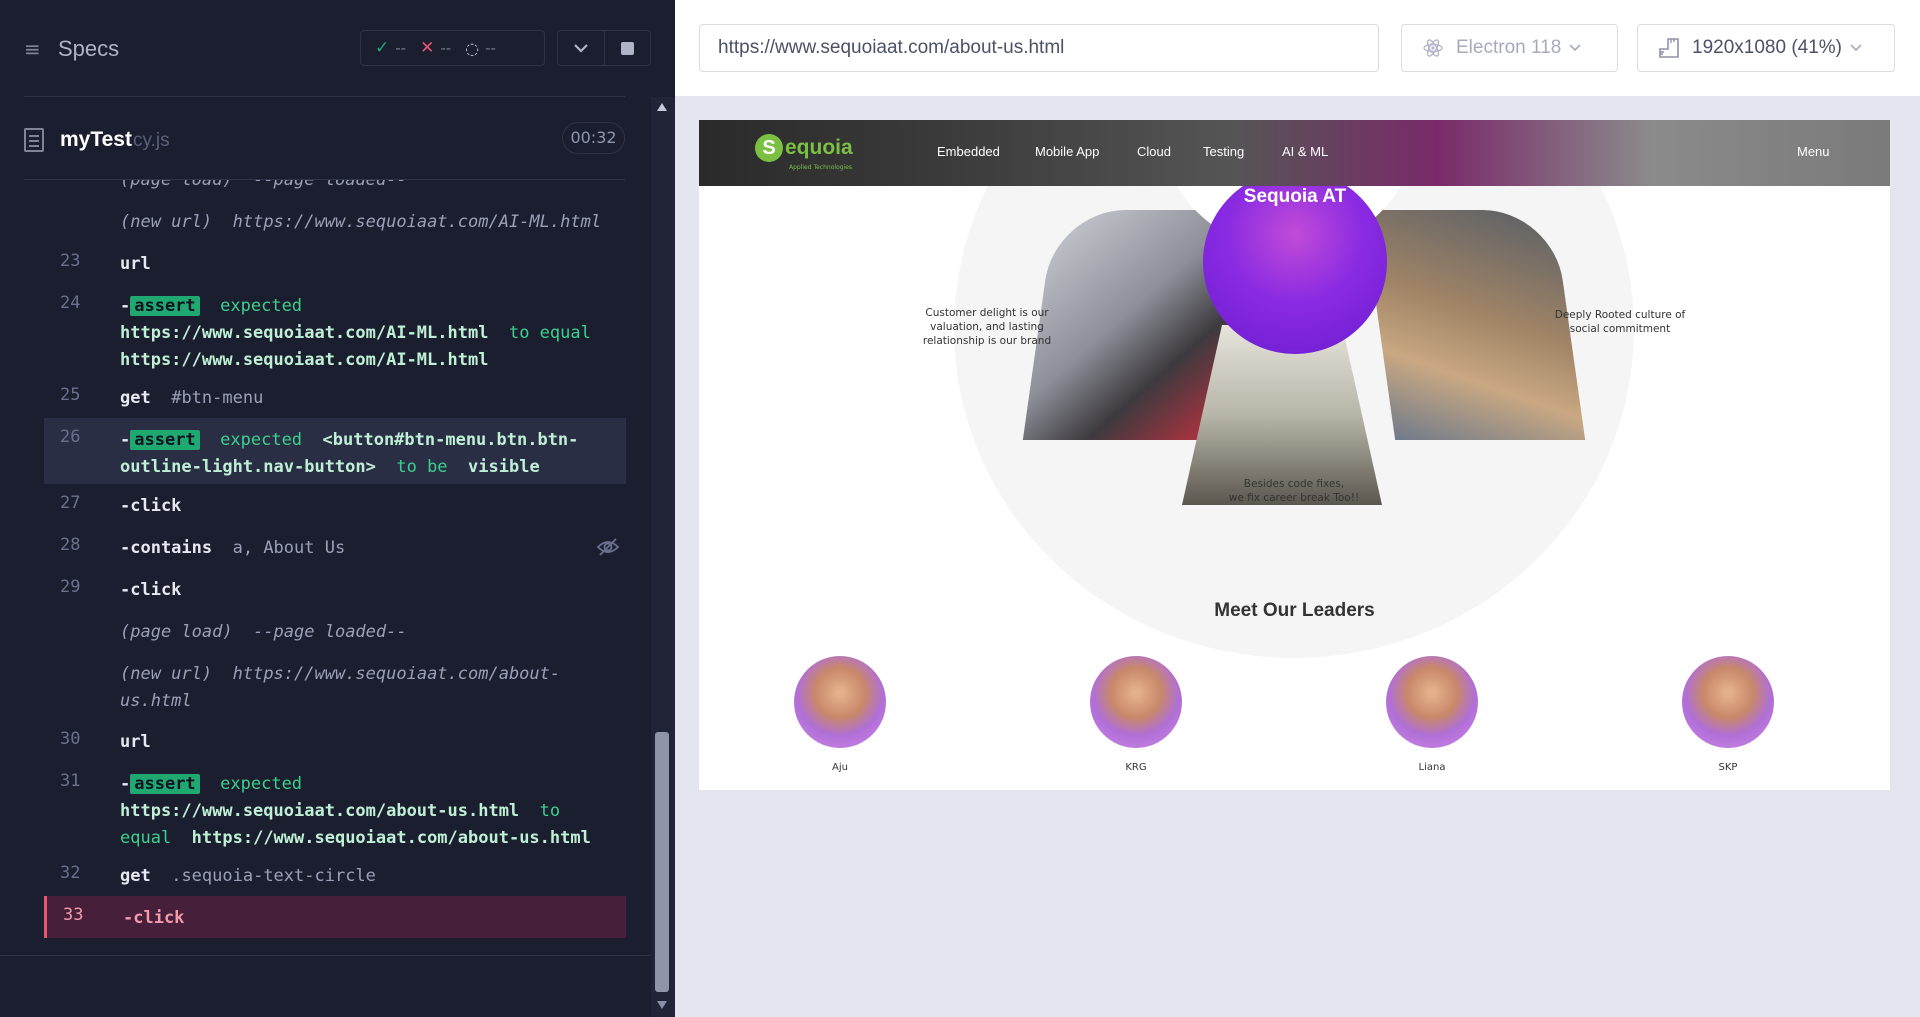  Describe the element at coordinates (151, 140) in the screenshot. I see `spec-extension: cy.js` at that location.